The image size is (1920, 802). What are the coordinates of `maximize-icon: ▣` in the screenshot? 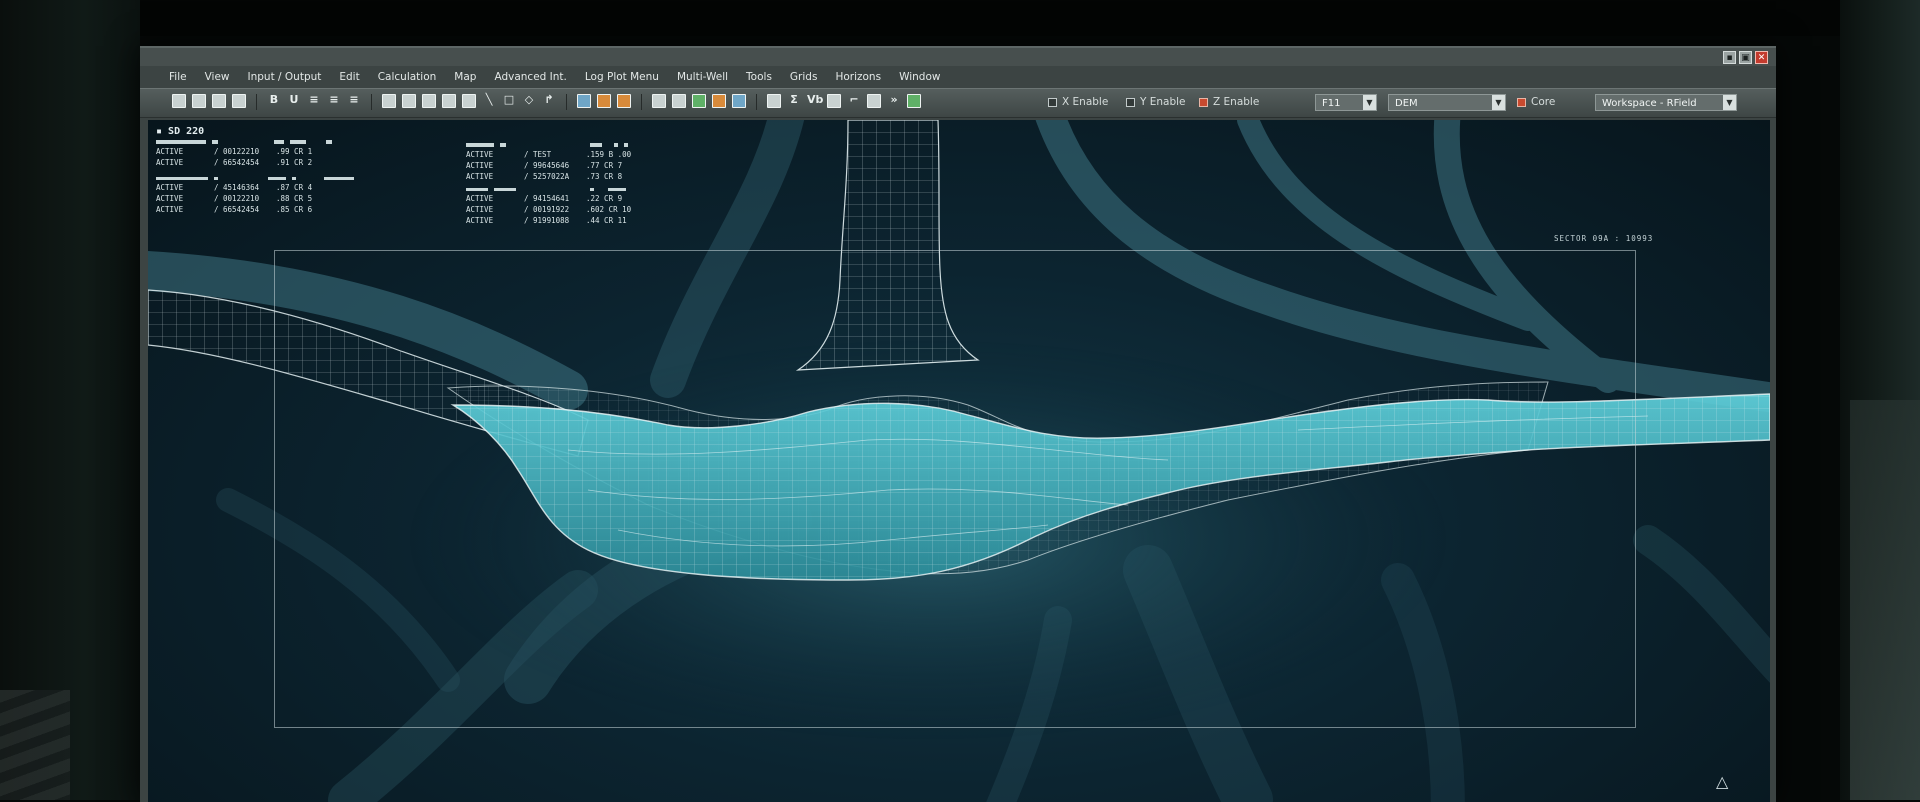 It's located at (1745, 57).